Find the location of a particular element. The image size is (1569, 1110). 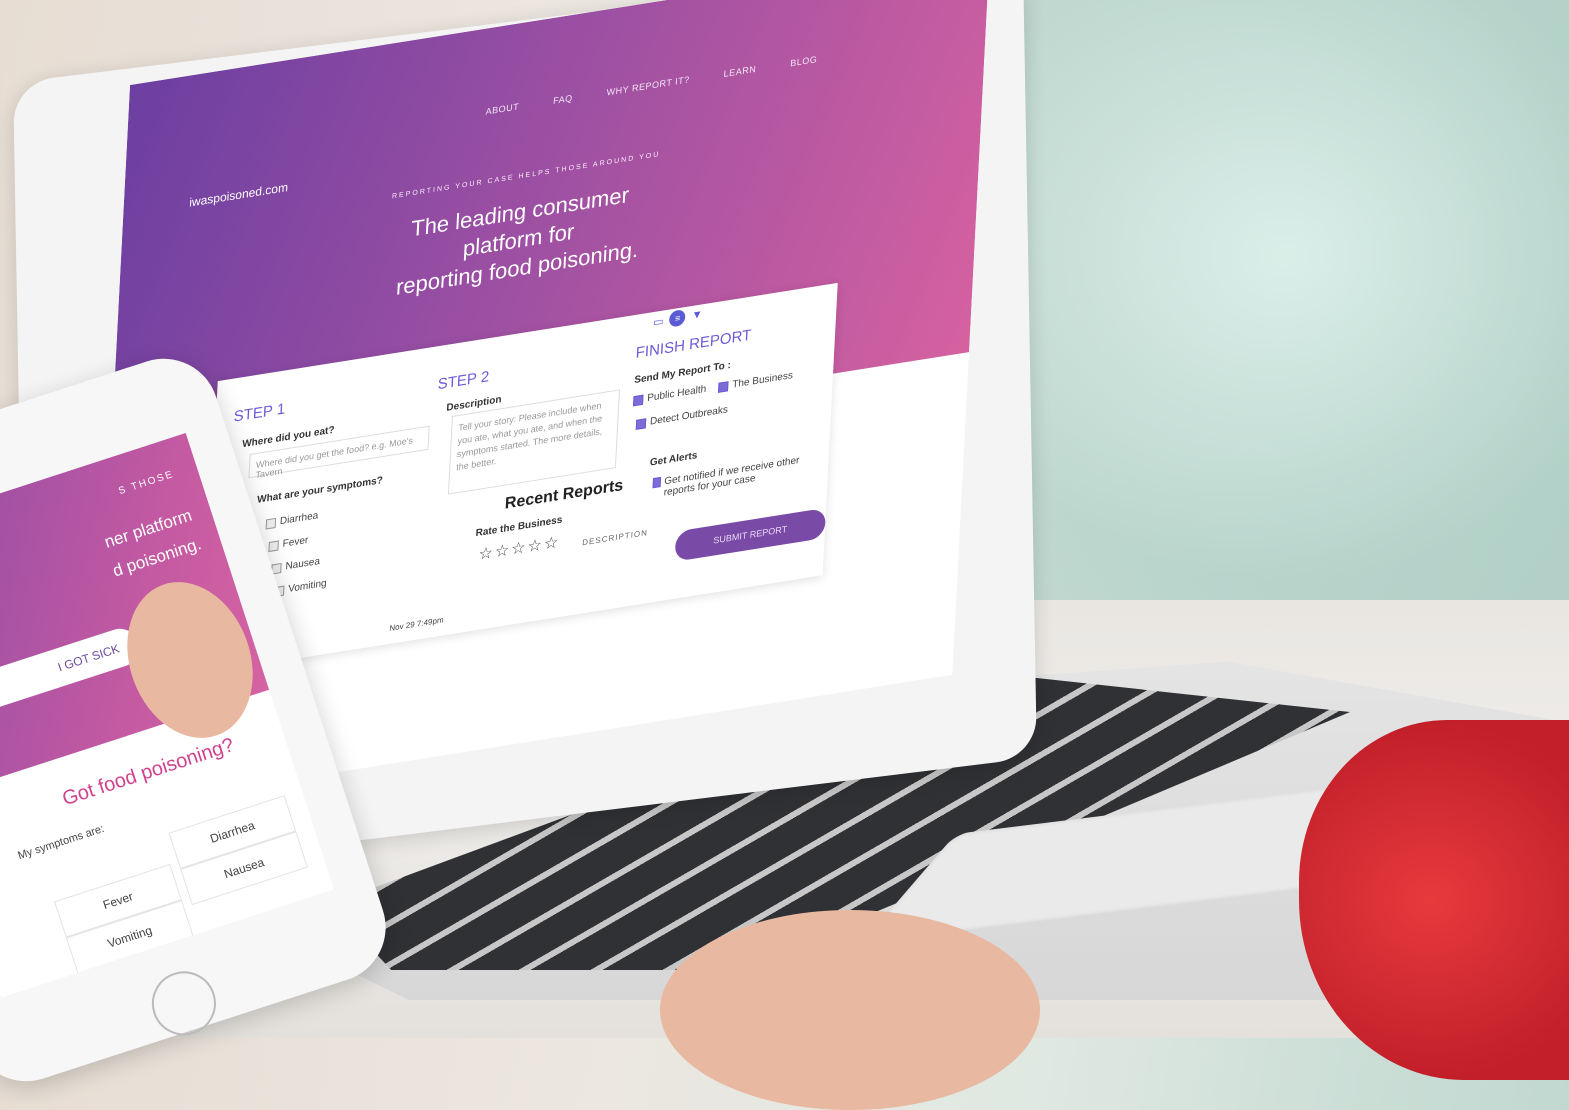

submit-report-button: SUBMIT REPORT is located at coordinates (750, 534).